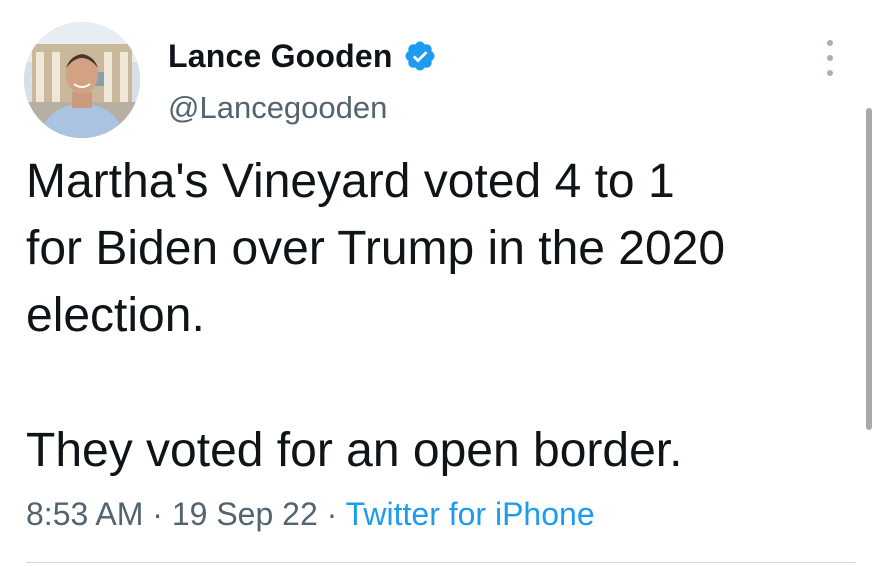 Image resolution: width=875 pixels, height=567 pixels. I want to click on author-display-name: Lance Gooden, so click(280, 56).